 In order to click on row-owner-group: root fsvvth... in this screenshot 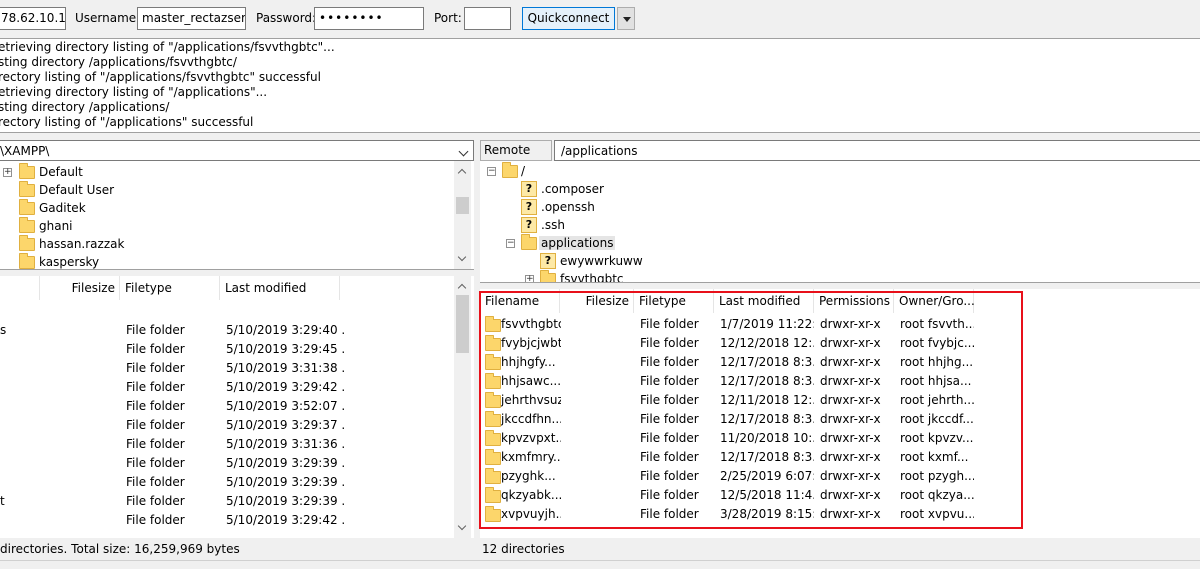, I will do `click(937, 324)`.